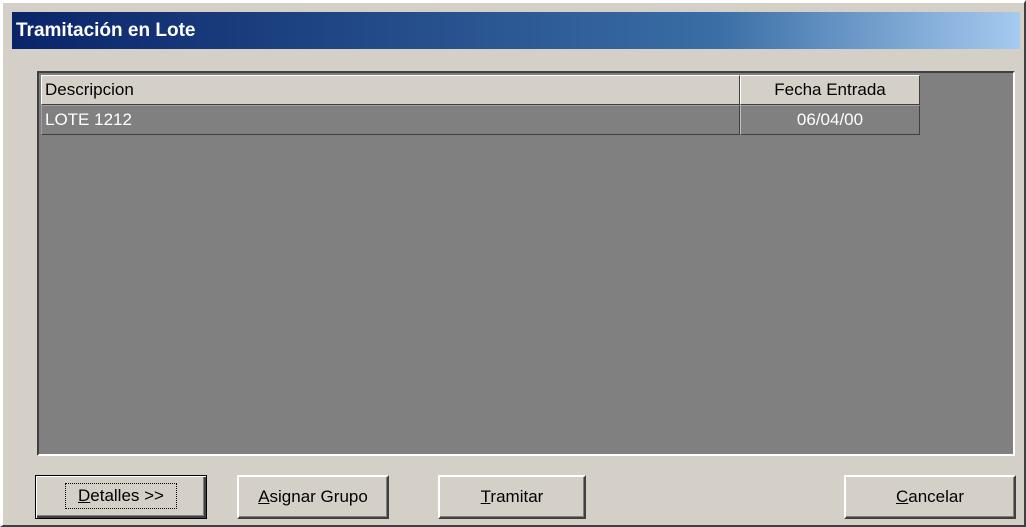 This screenshot has width=1026, height=527. Describe the element at coordinates (516, 30) in the screenshot. I see `title-bar: Tramitación en Lote` at that location.